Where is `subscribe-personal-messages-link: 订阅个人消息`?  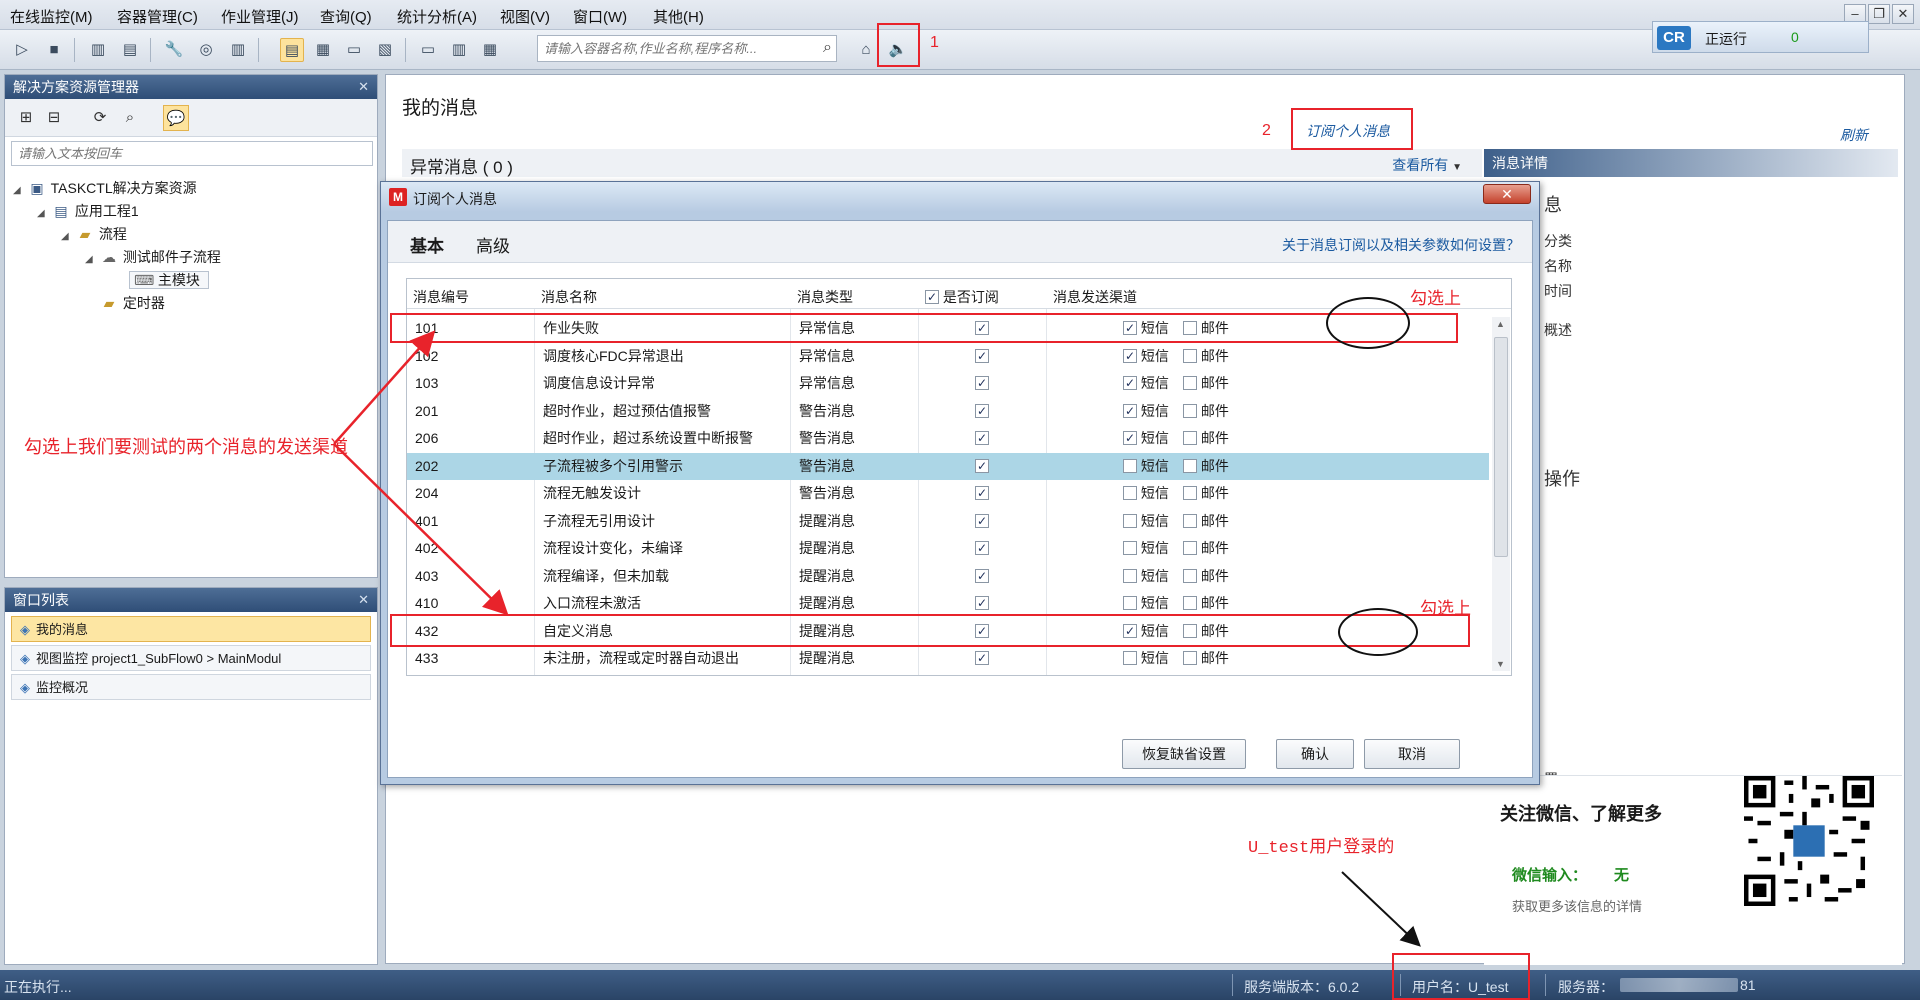
subscribe-personal-messages-link: 订阅个人消息 is located at coordinates (1348, 131).